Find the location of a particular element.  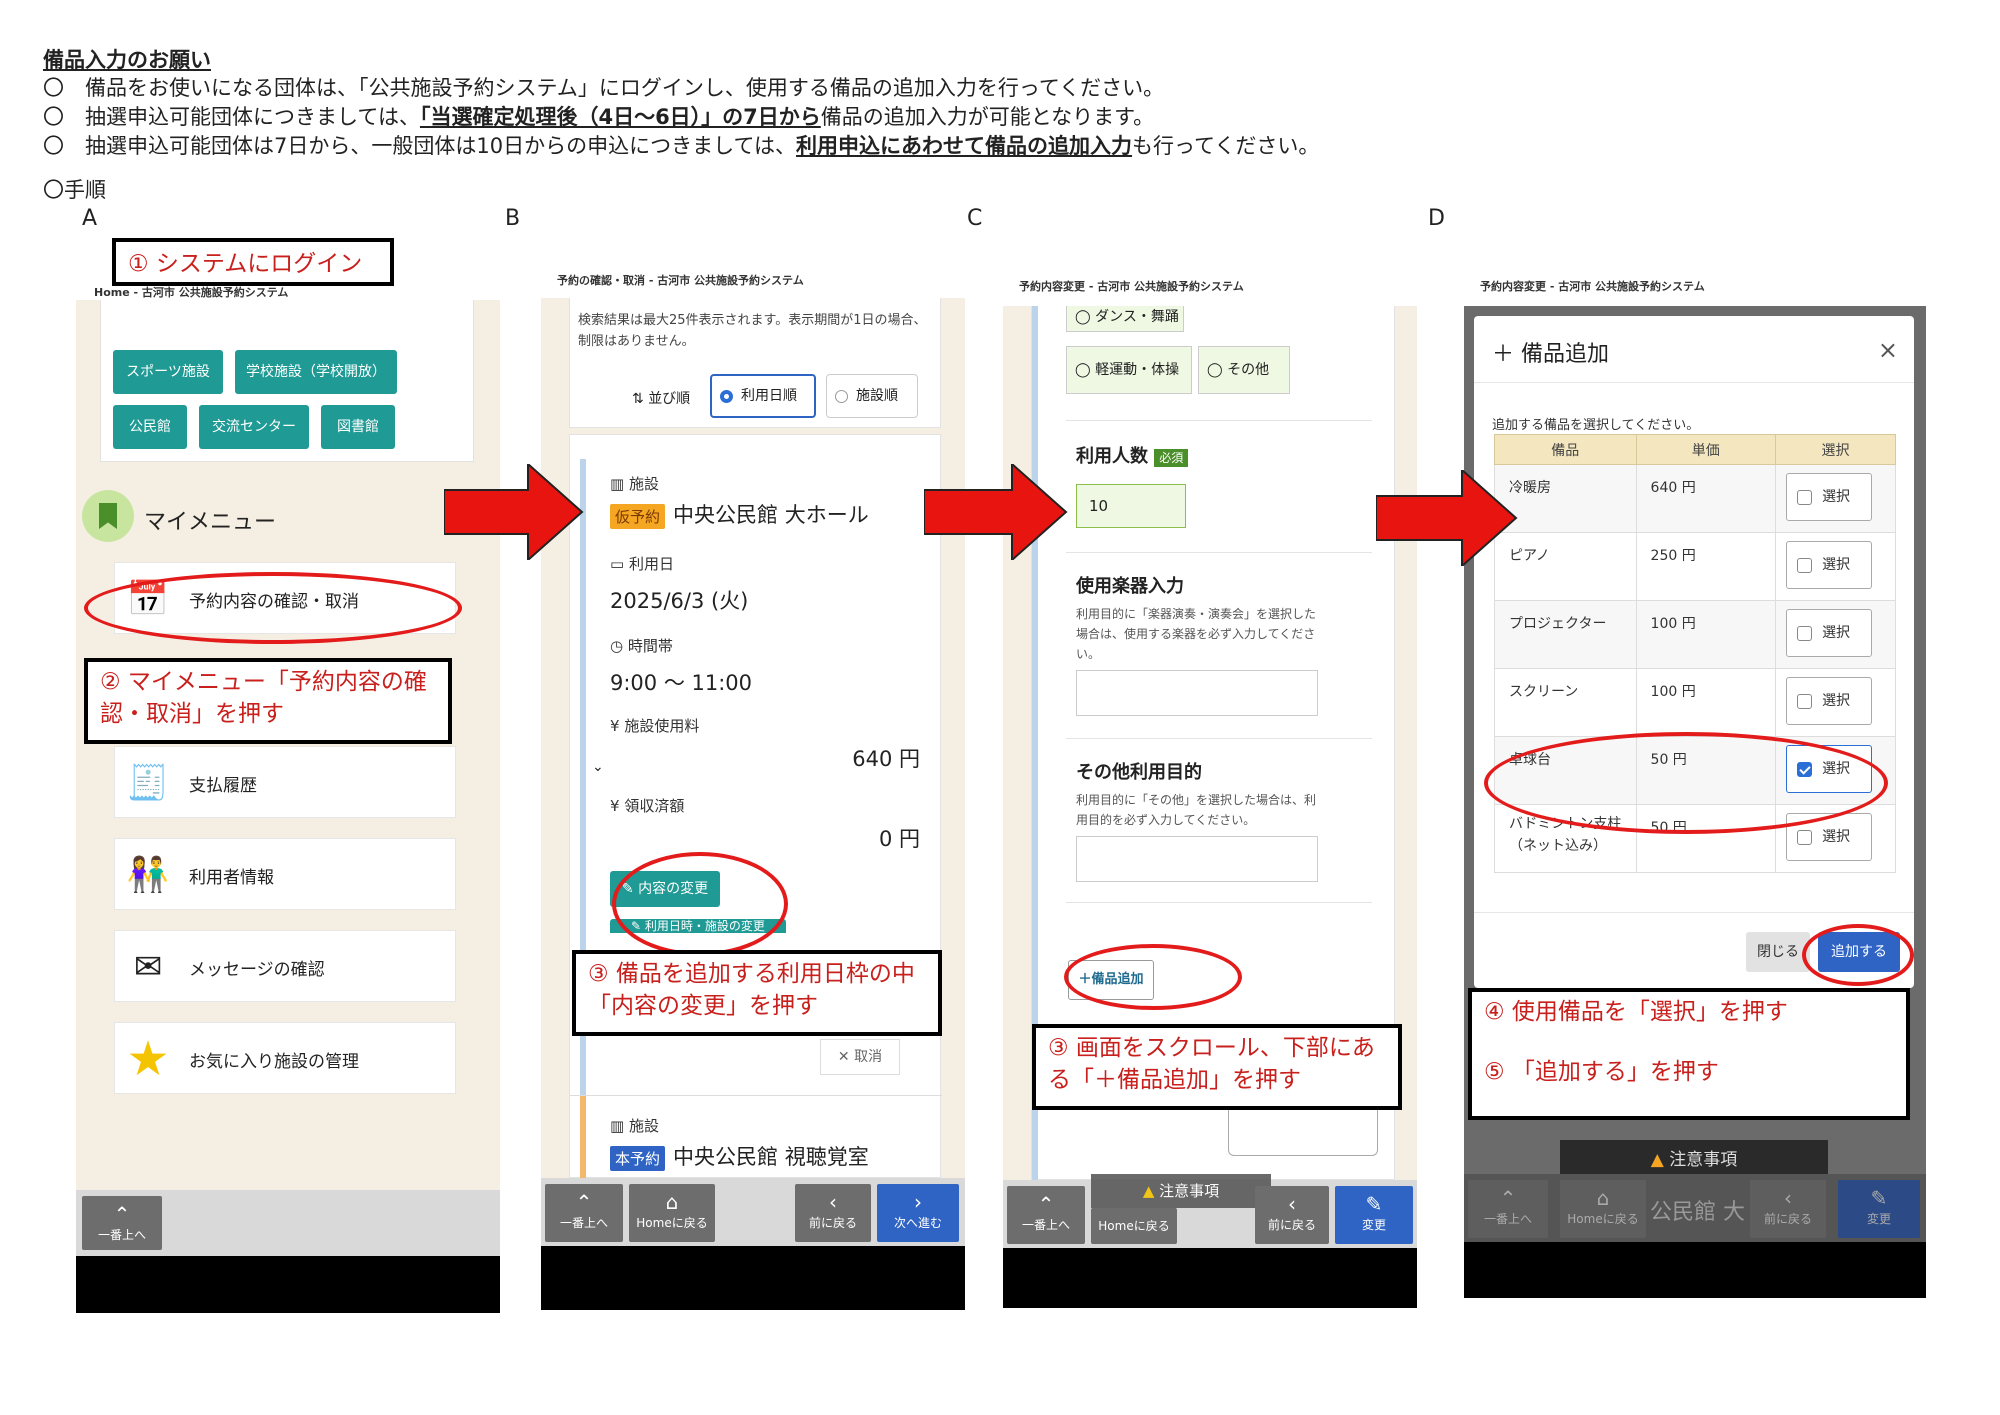

star-icon: ★ is located at coordinates (148, 1059).